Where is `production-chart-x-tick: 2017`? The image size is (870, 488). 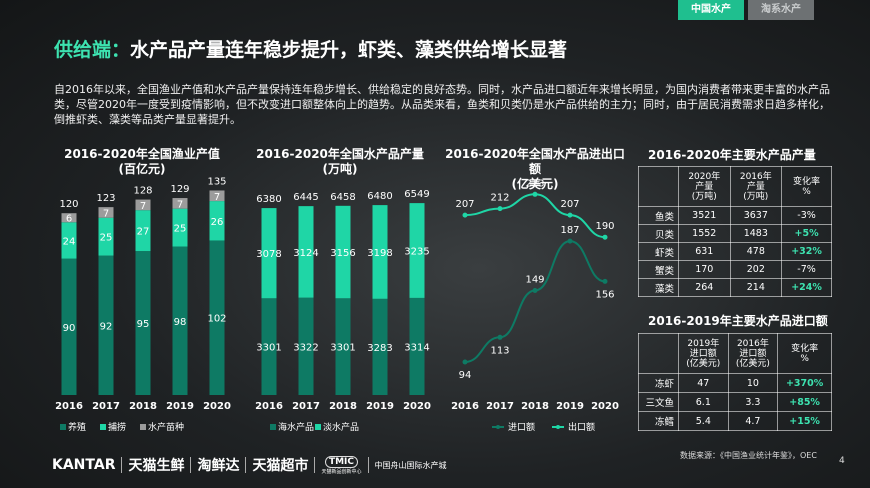
production-chart-x-tick: 2017 is located at coordinates (306, 406).